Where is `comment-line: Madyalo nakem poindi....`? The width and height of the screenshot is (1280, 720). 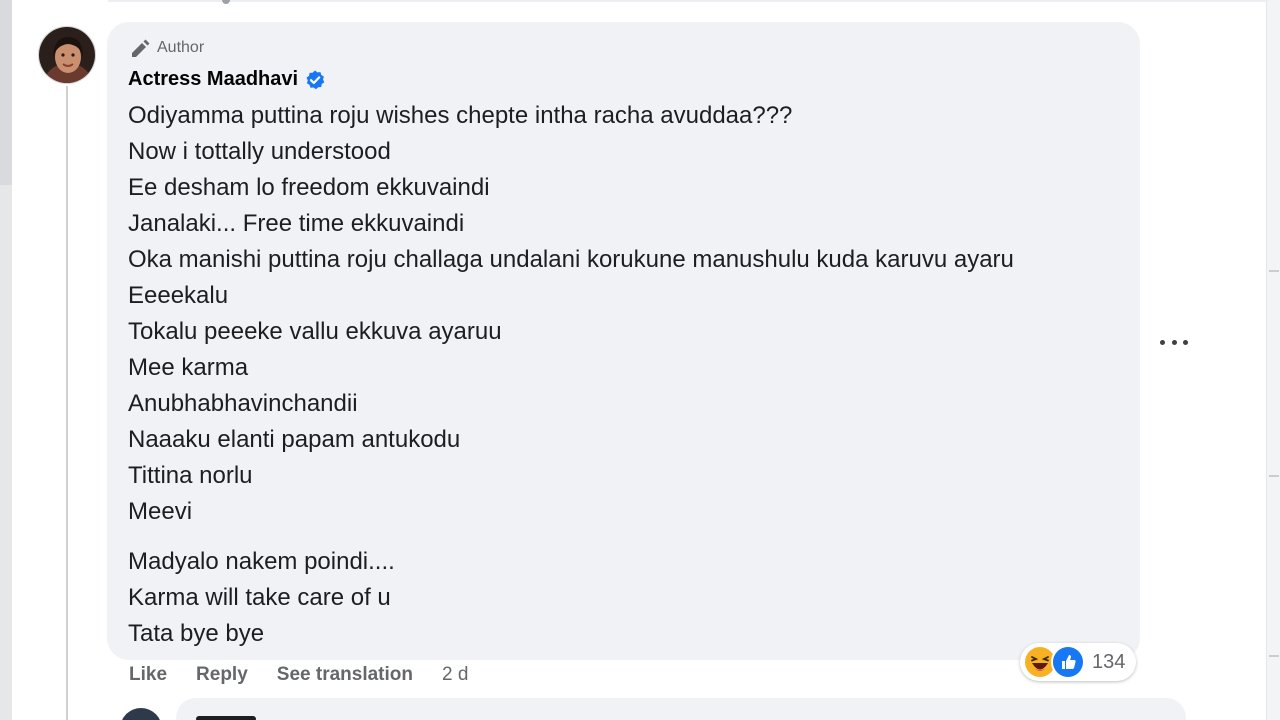 comment-line: Madyalo nakem poindi.... is located at coordinates (261, 561).